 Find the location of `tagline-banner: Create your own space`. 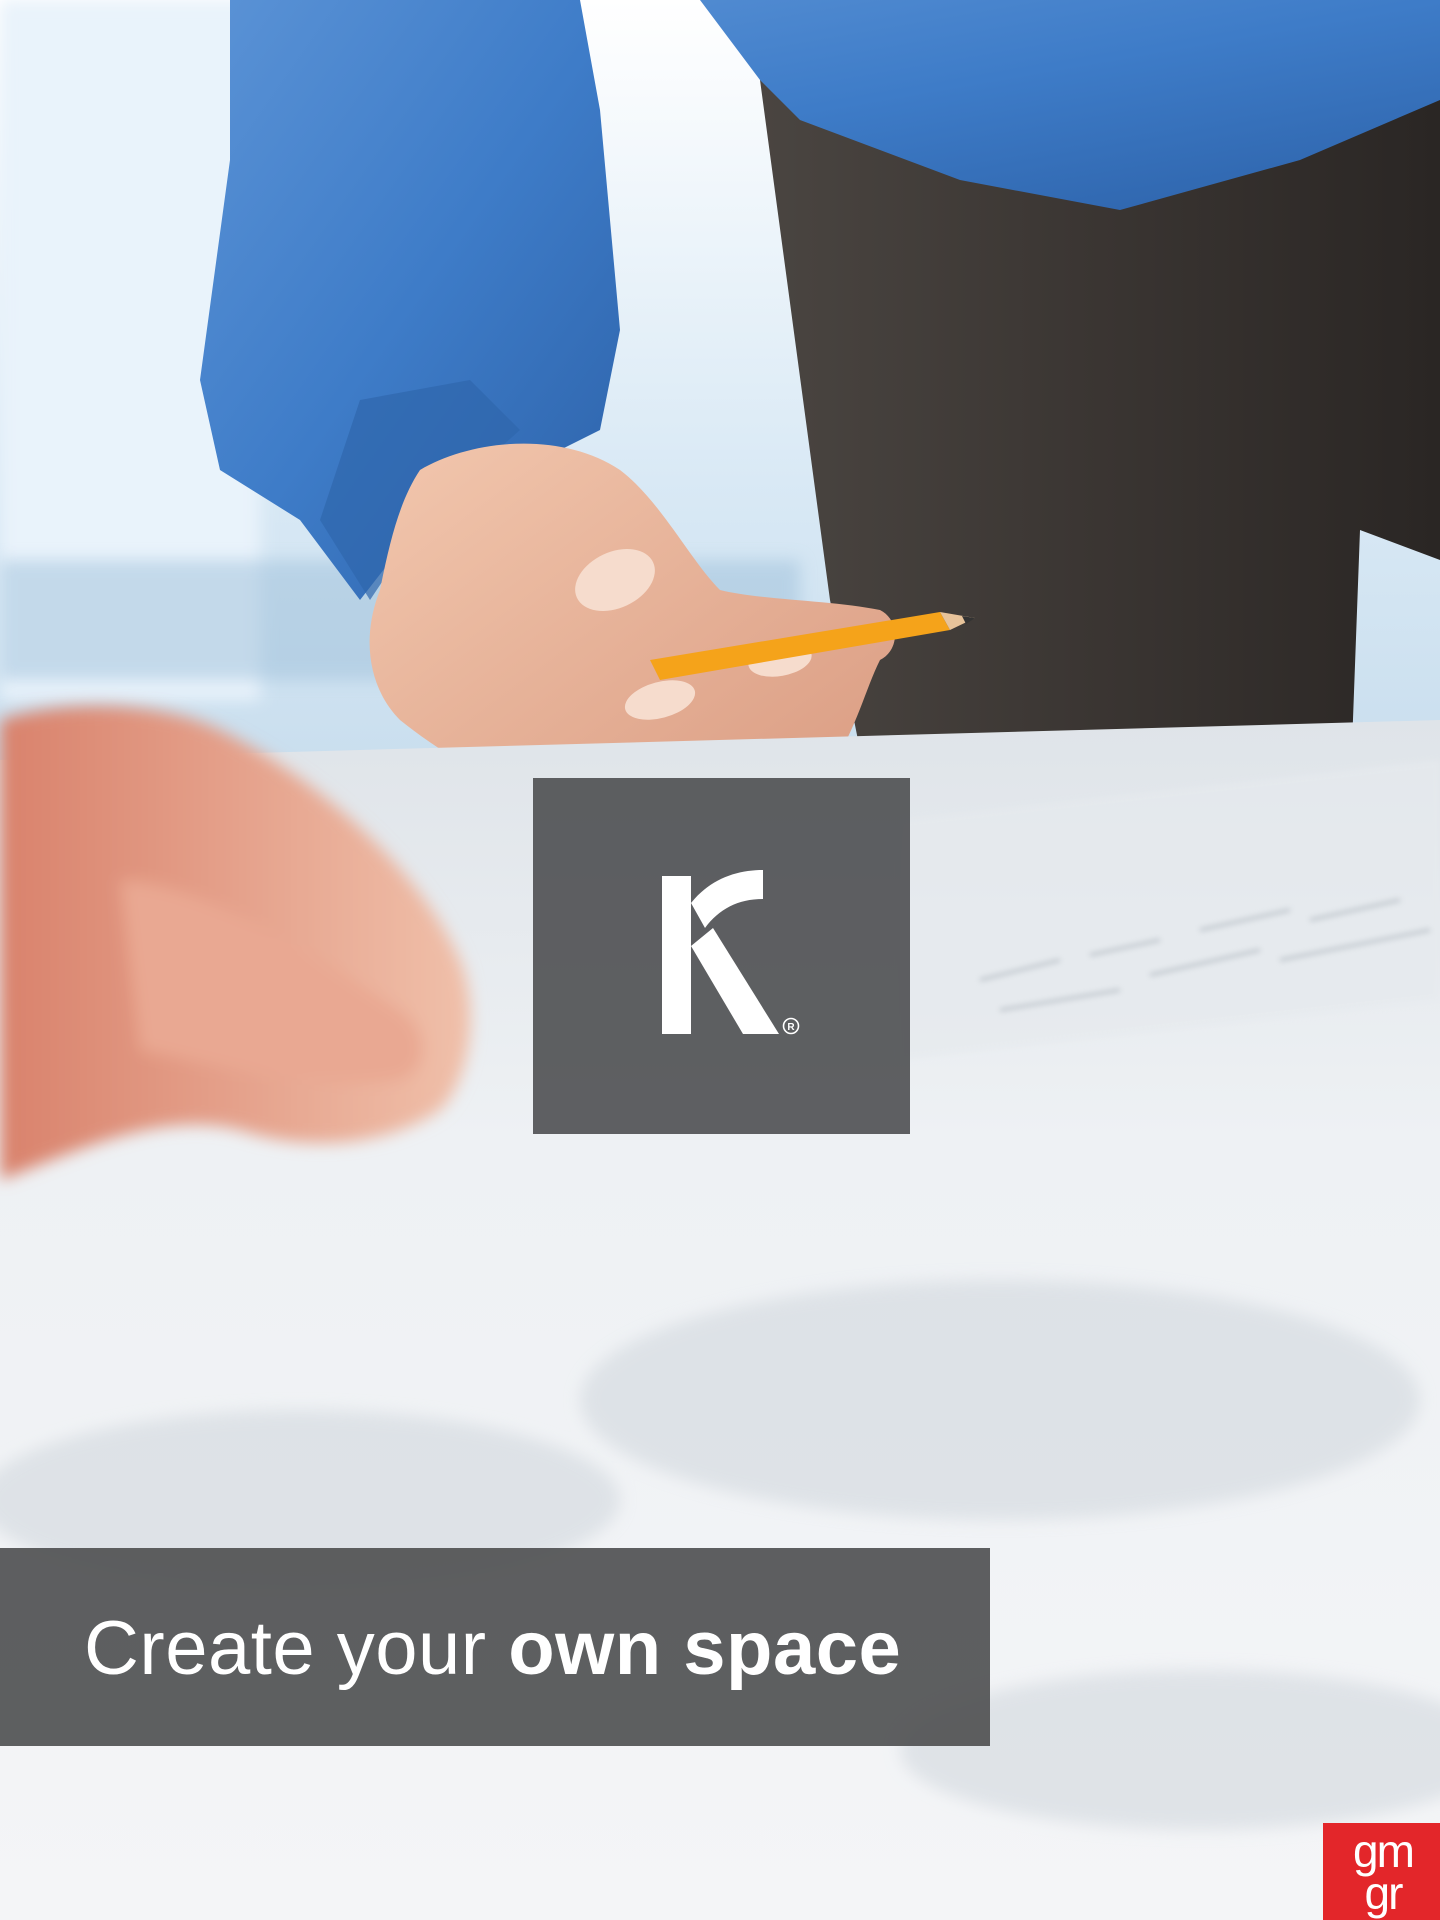

tagline-banner: Create your own space is located at coordinates (495, 1647).